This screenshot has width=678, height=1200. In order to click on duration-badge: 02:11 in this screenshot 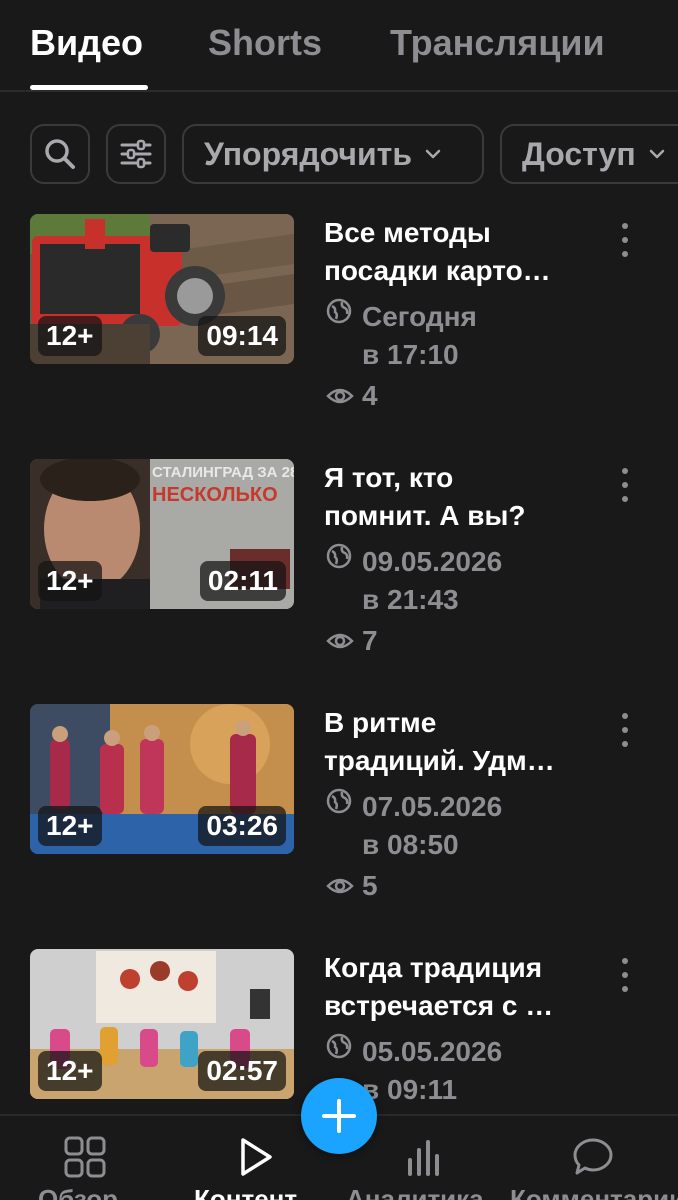, I will do `click(242, 581)`.